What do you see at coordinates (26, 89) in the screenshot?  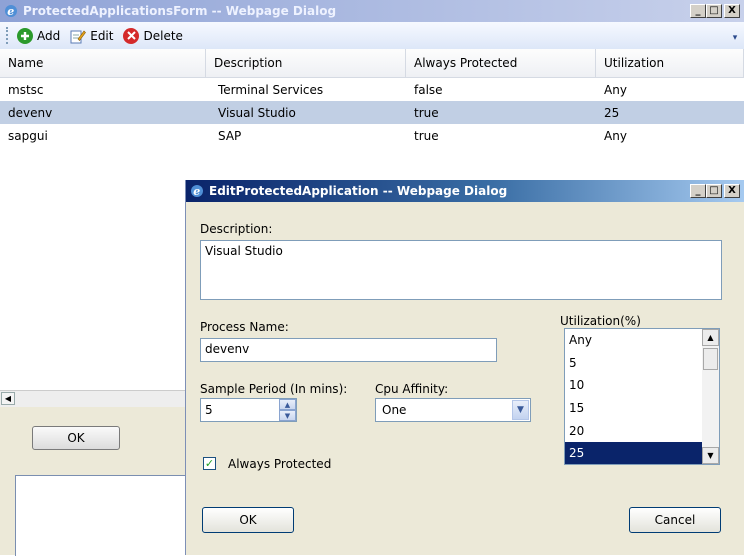 I see `cell-name: mstsc` at bounding box center [26, 89].